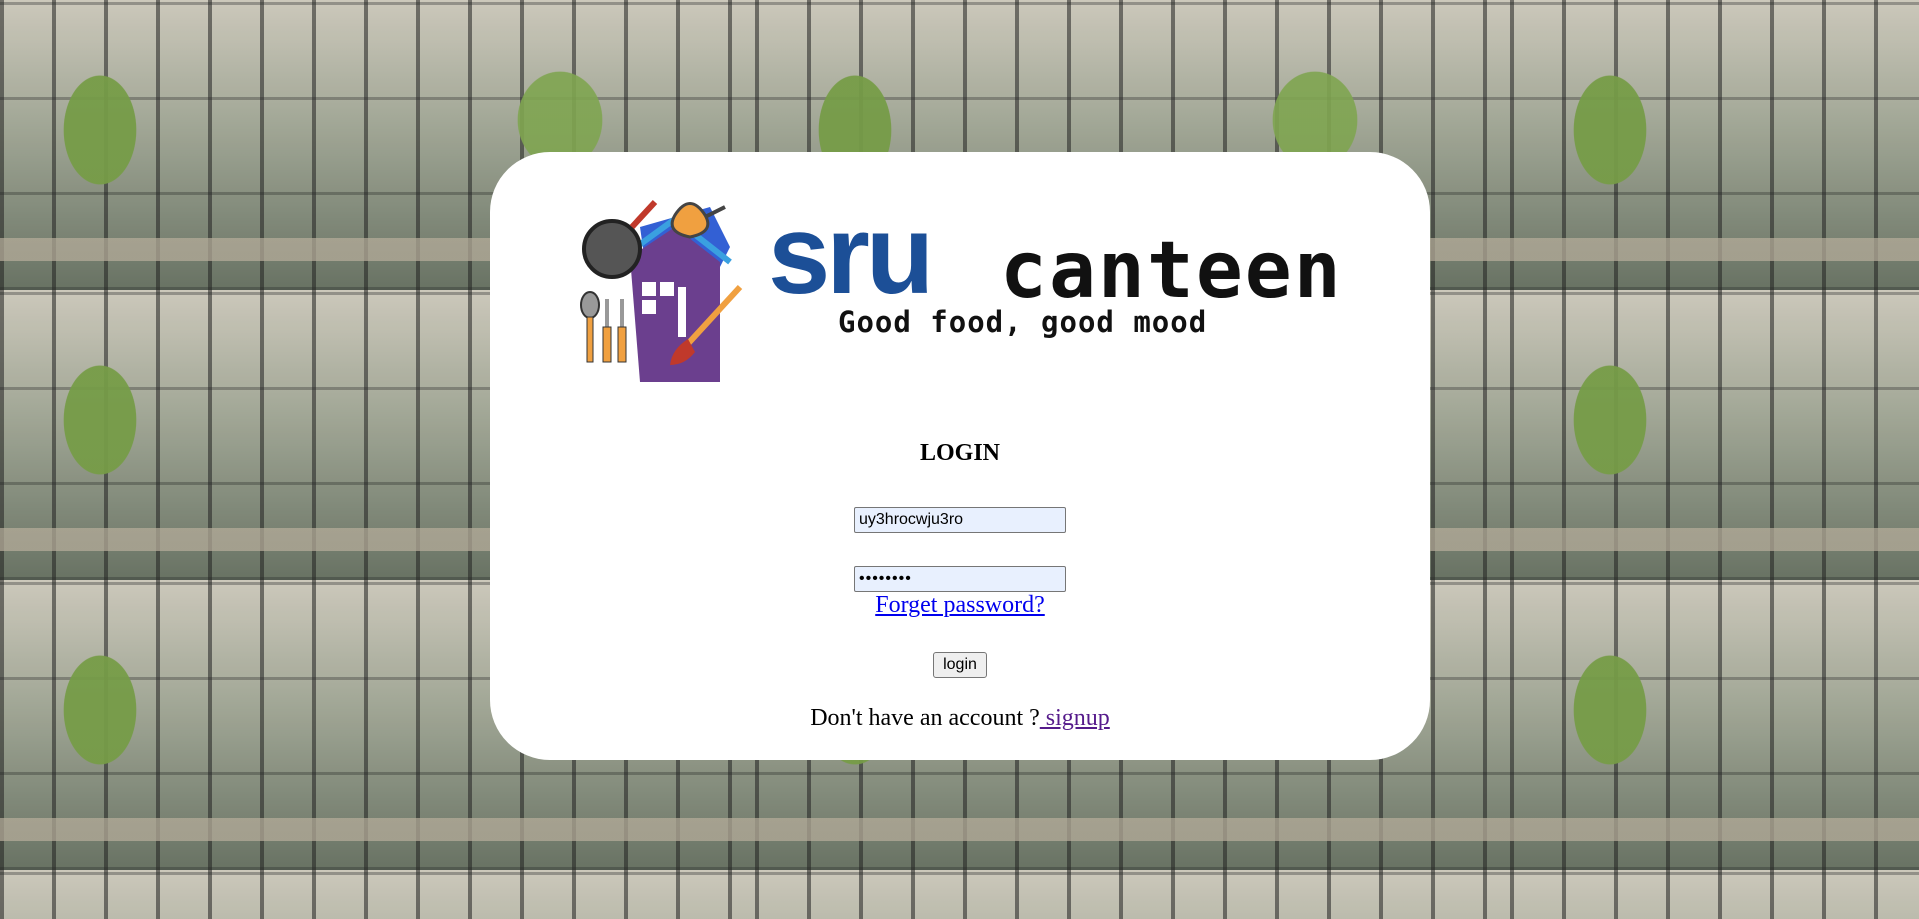  What do you see at coordinates (1171, 271) in the screenshot?
I see `brand-subname: canteen` at bounding box center [1171, 271].